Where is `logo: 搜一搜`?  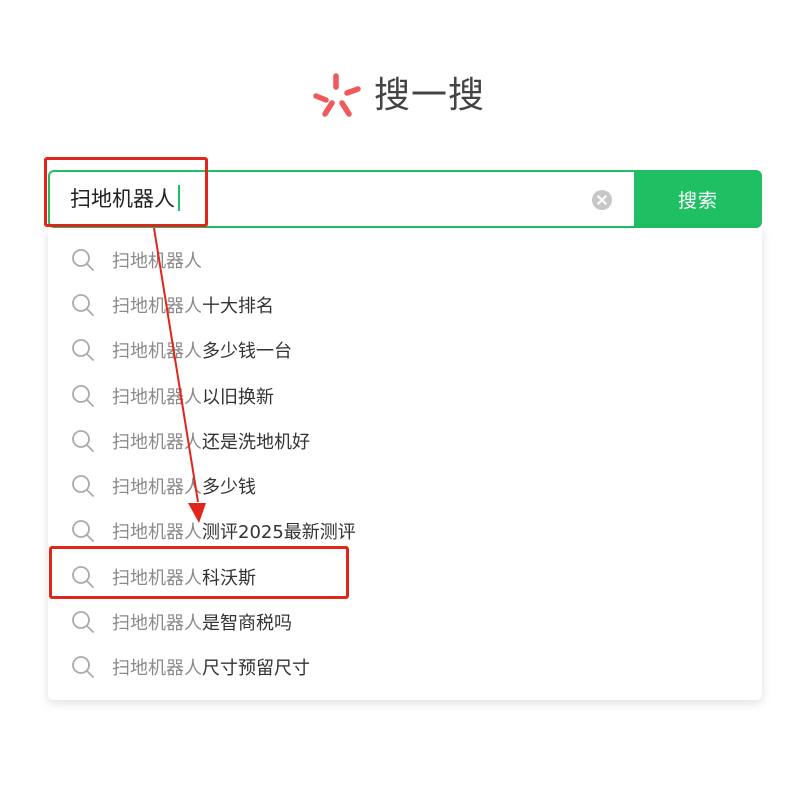 logo: 搜一搜 is located at coordinates (396, 96).